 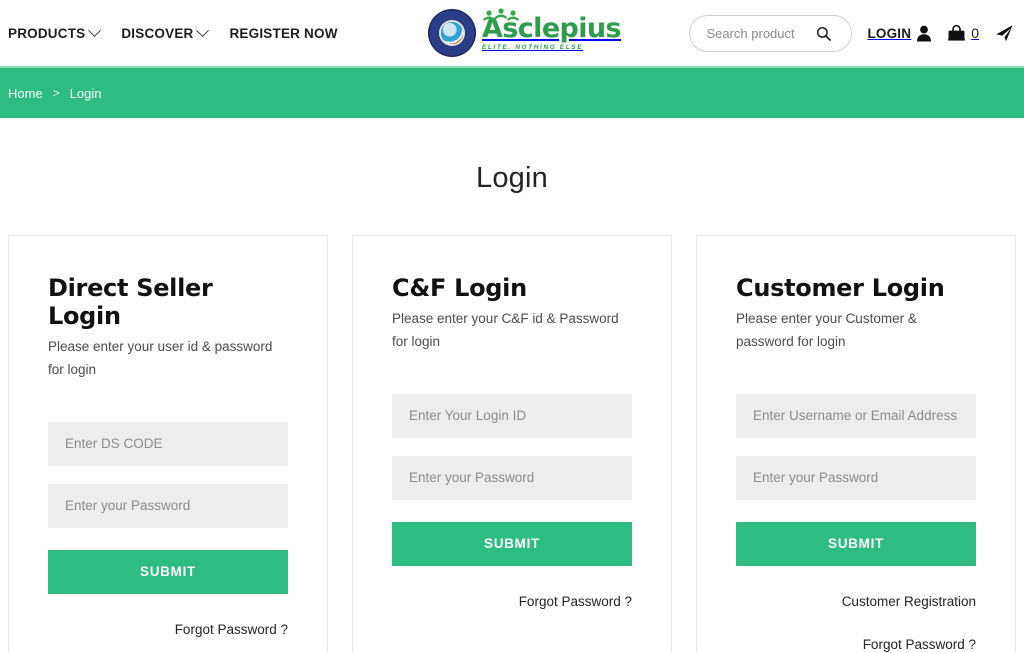 I want to click on page-title: Login, so click(x=512, y=178).